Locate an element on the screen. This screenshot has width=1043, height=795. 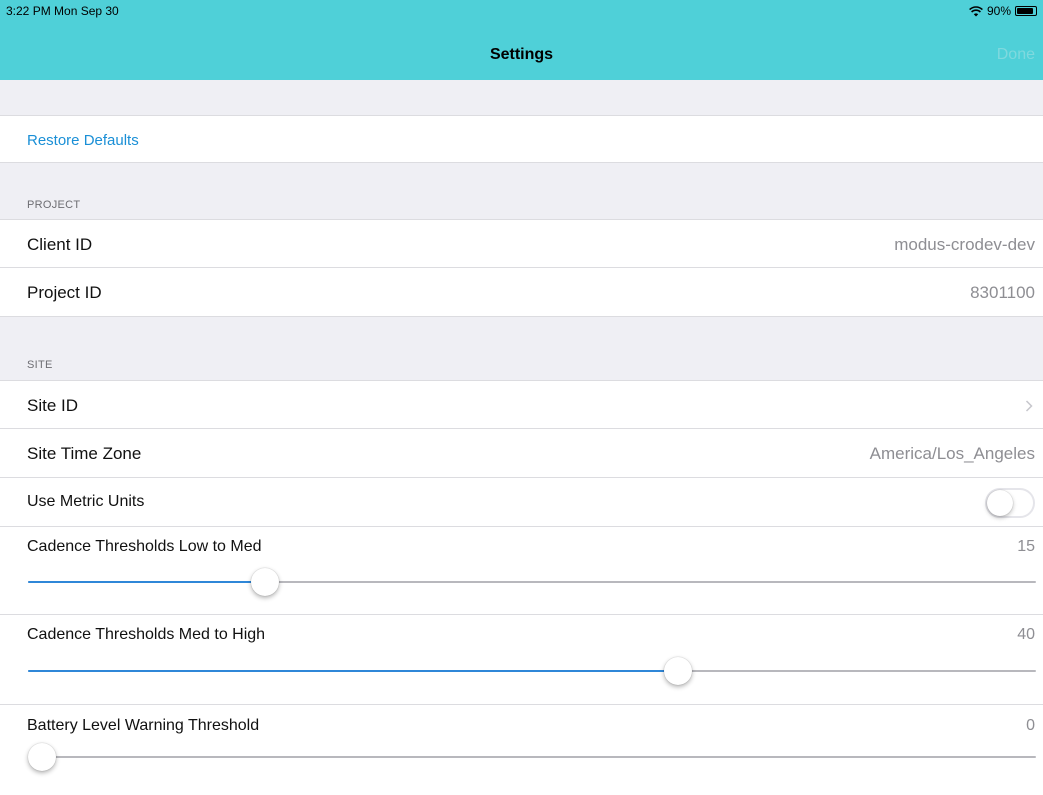
chevron-right-icon is located at coordinates (1029, 406).